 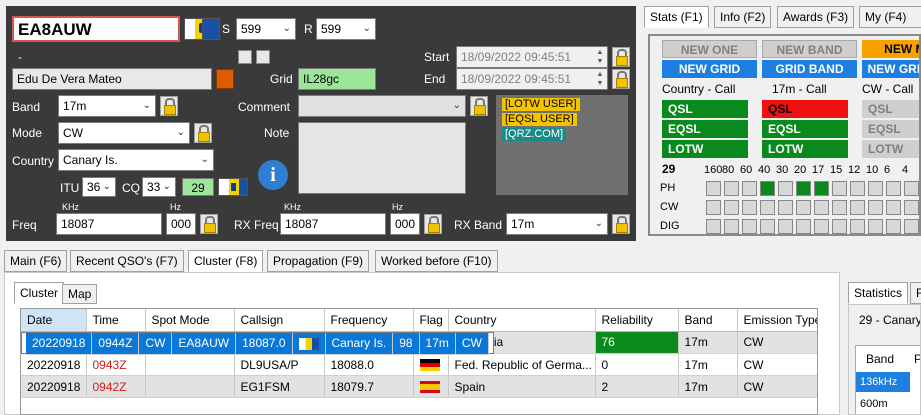 What do you see at coordinates (890, 17) in the screenshot?
I see `tab-my: My (F4)` at bounding box center [890, 17].